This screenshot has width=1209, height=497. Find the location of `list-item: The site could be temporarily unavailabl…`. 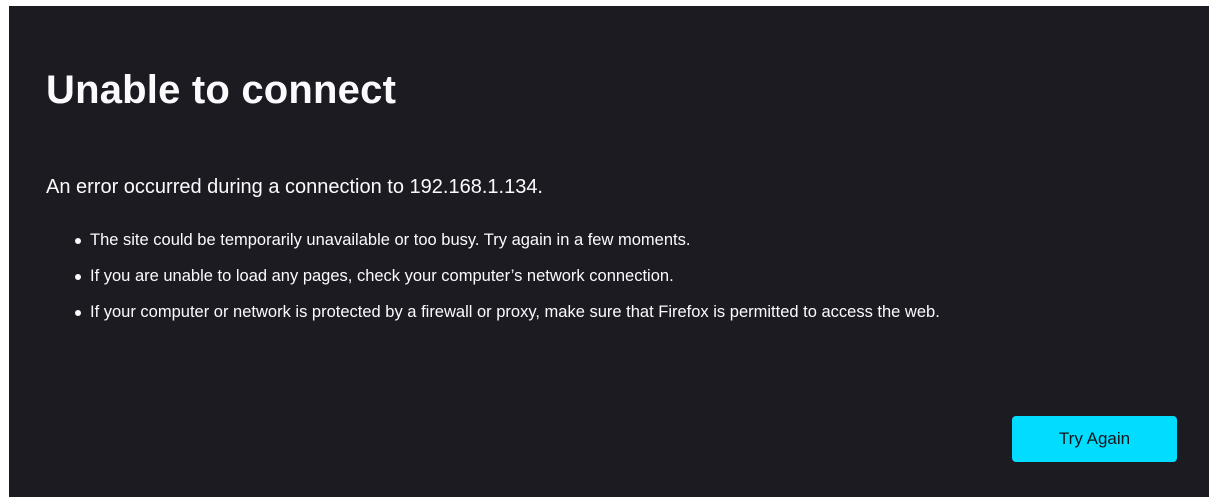

list-item: The site could be temporarily unavailabl… is located at coordinates (630, 240).